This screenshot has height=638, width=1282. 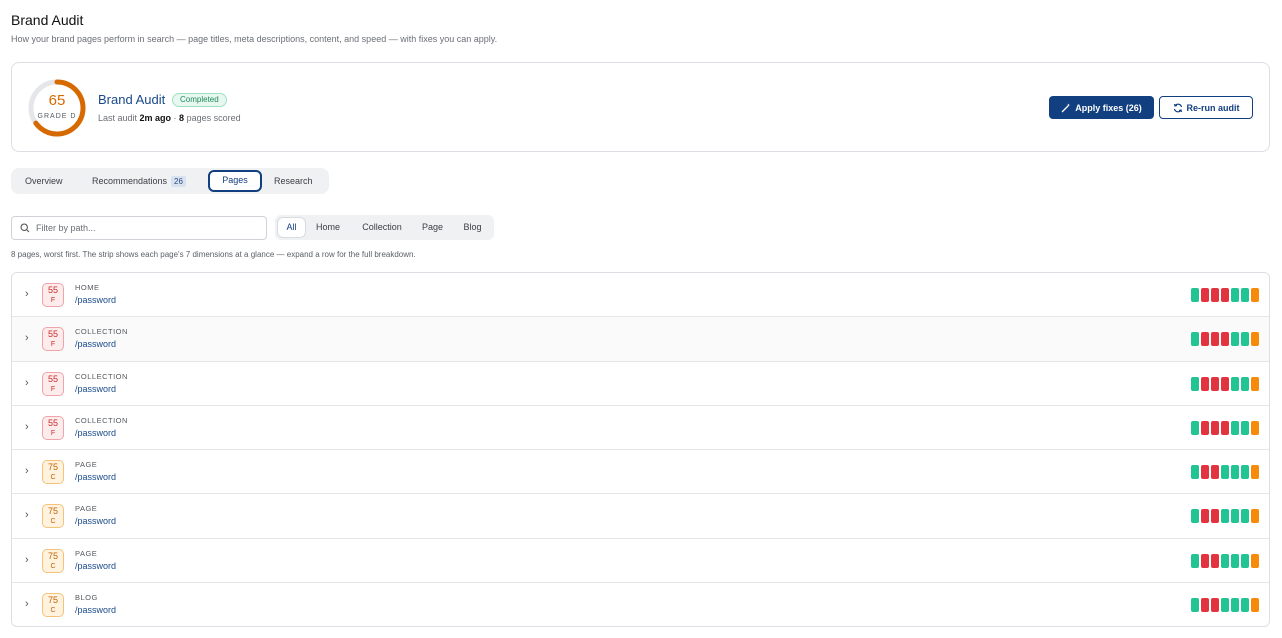 I want to click on filter-collection: Collection, so click(x=382, y=227).